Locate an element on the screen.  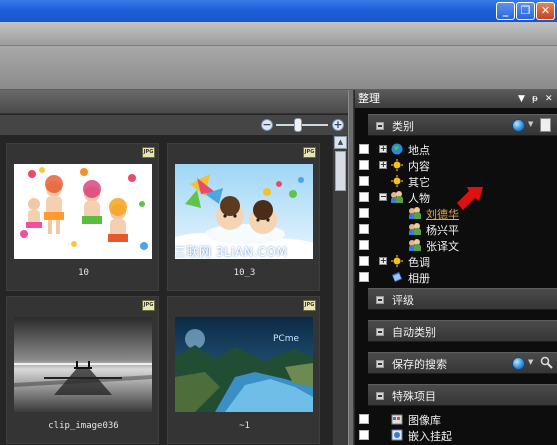
section-special-items: 特殊项目 is located at coordinates (462, 395).